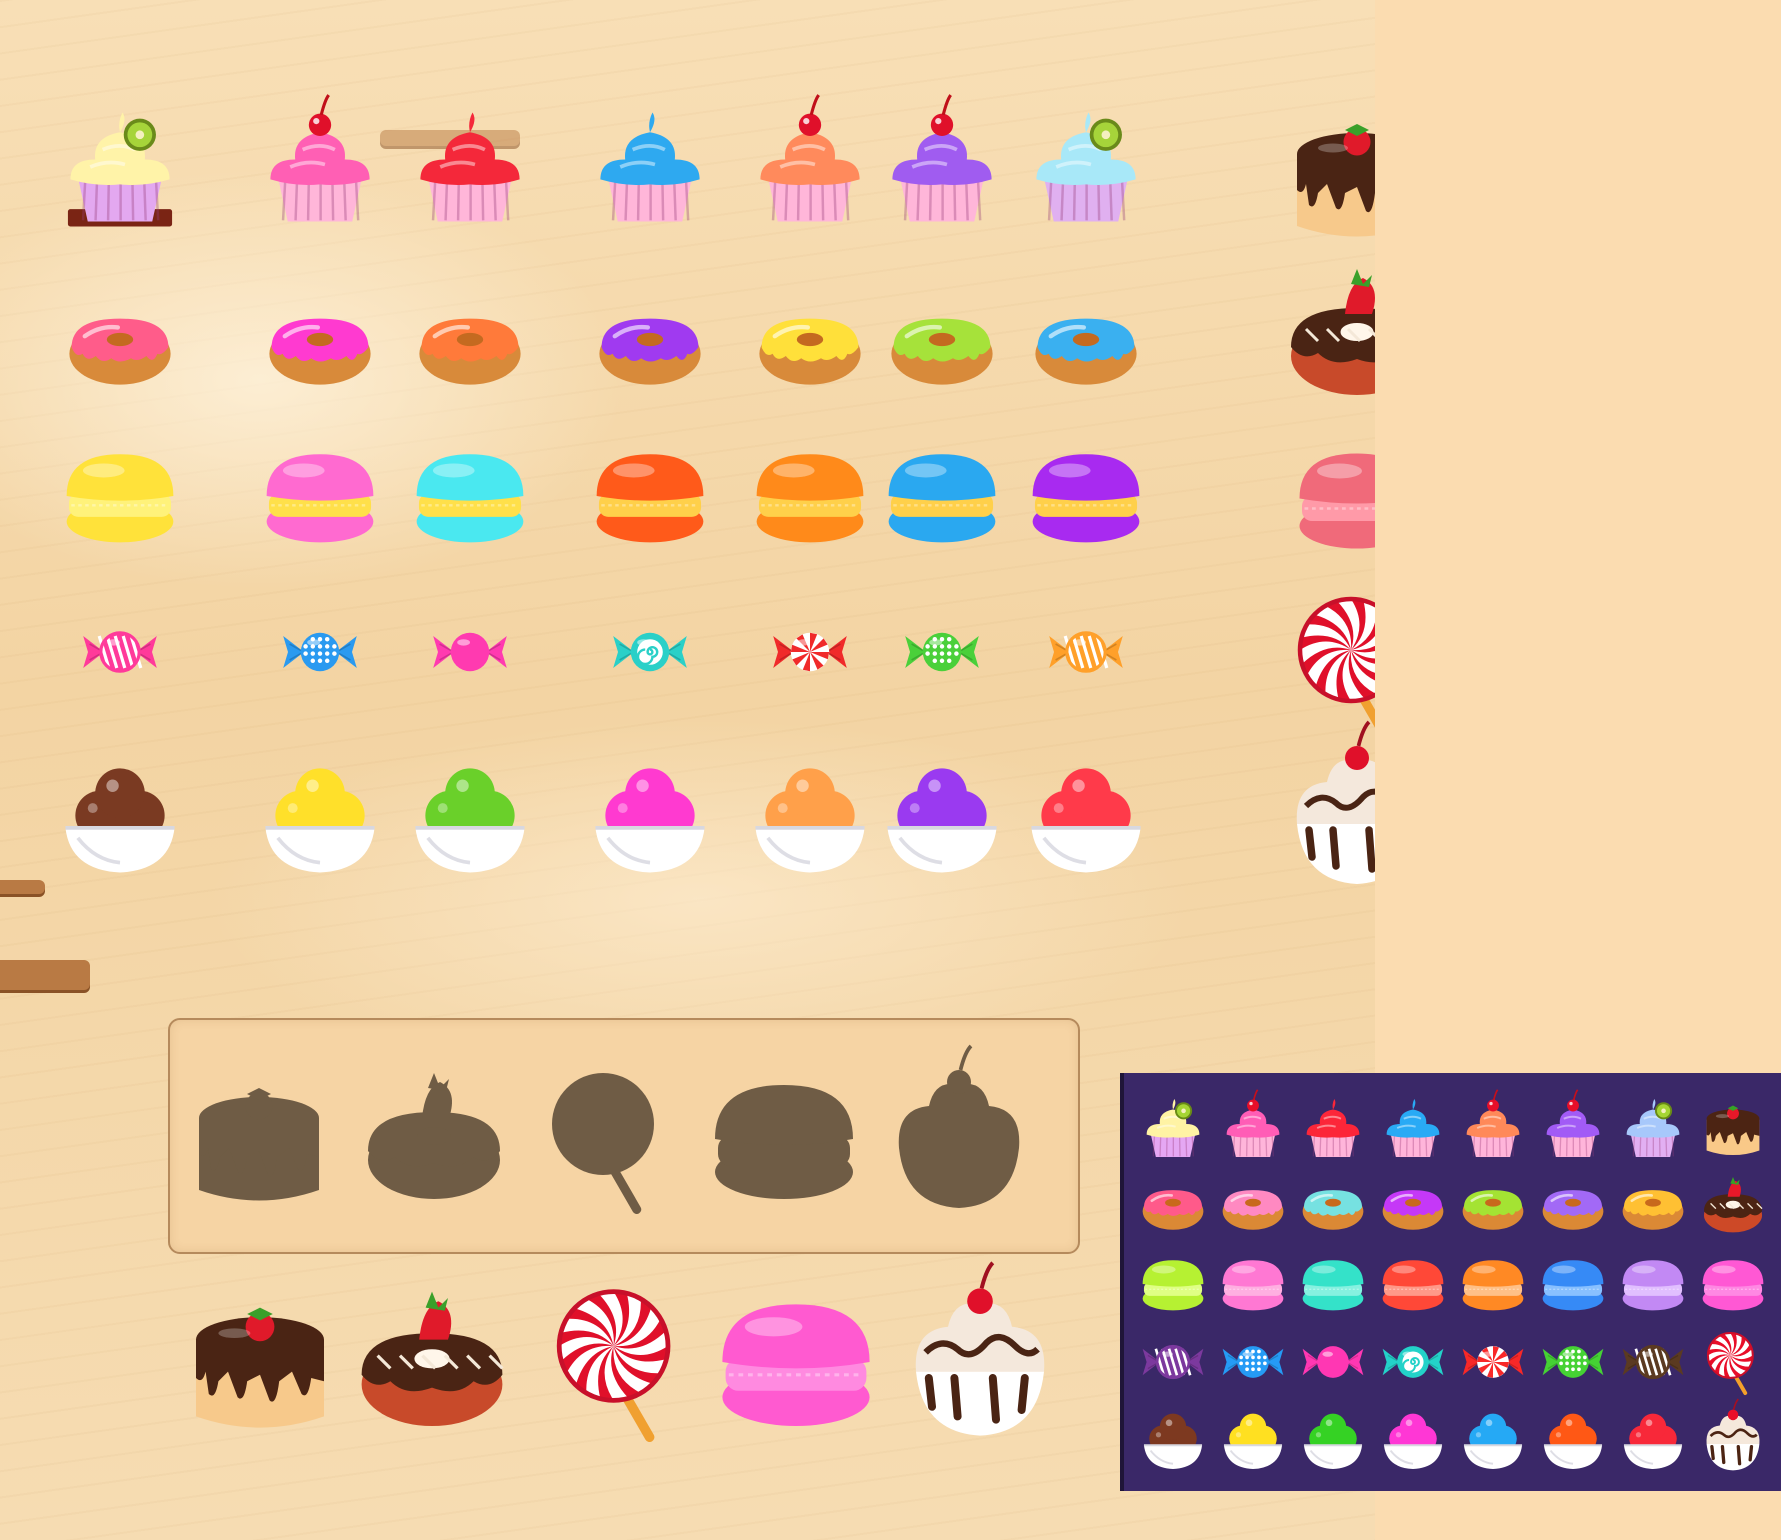 The height and width of the screenshot is (1540, 1781). What do you see at coordinates (259, 1139) in the screenshot?
I see `silhouette-cake` at bounding box center [259, 1139].